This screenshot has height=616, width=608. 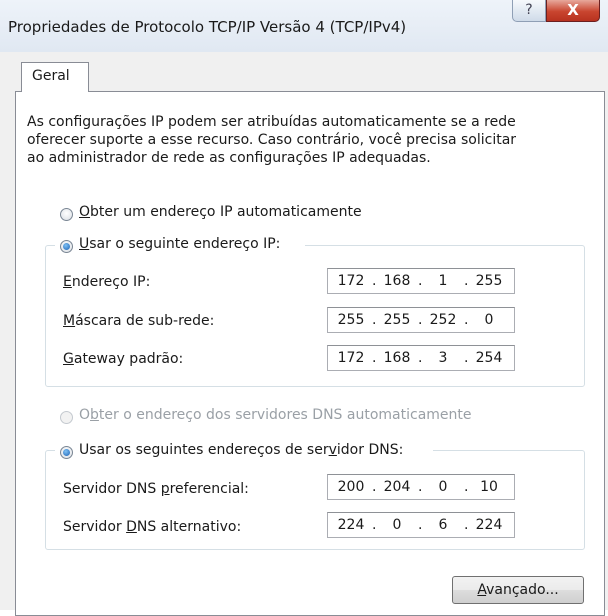 I want to click on octet: 1, so click(x=443, y=281).